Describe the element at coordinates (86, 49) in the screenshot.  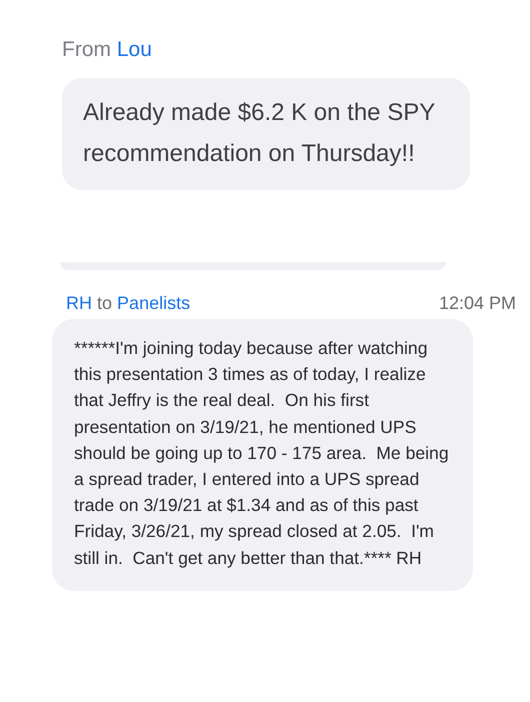
I see `from-label: From` at that location.